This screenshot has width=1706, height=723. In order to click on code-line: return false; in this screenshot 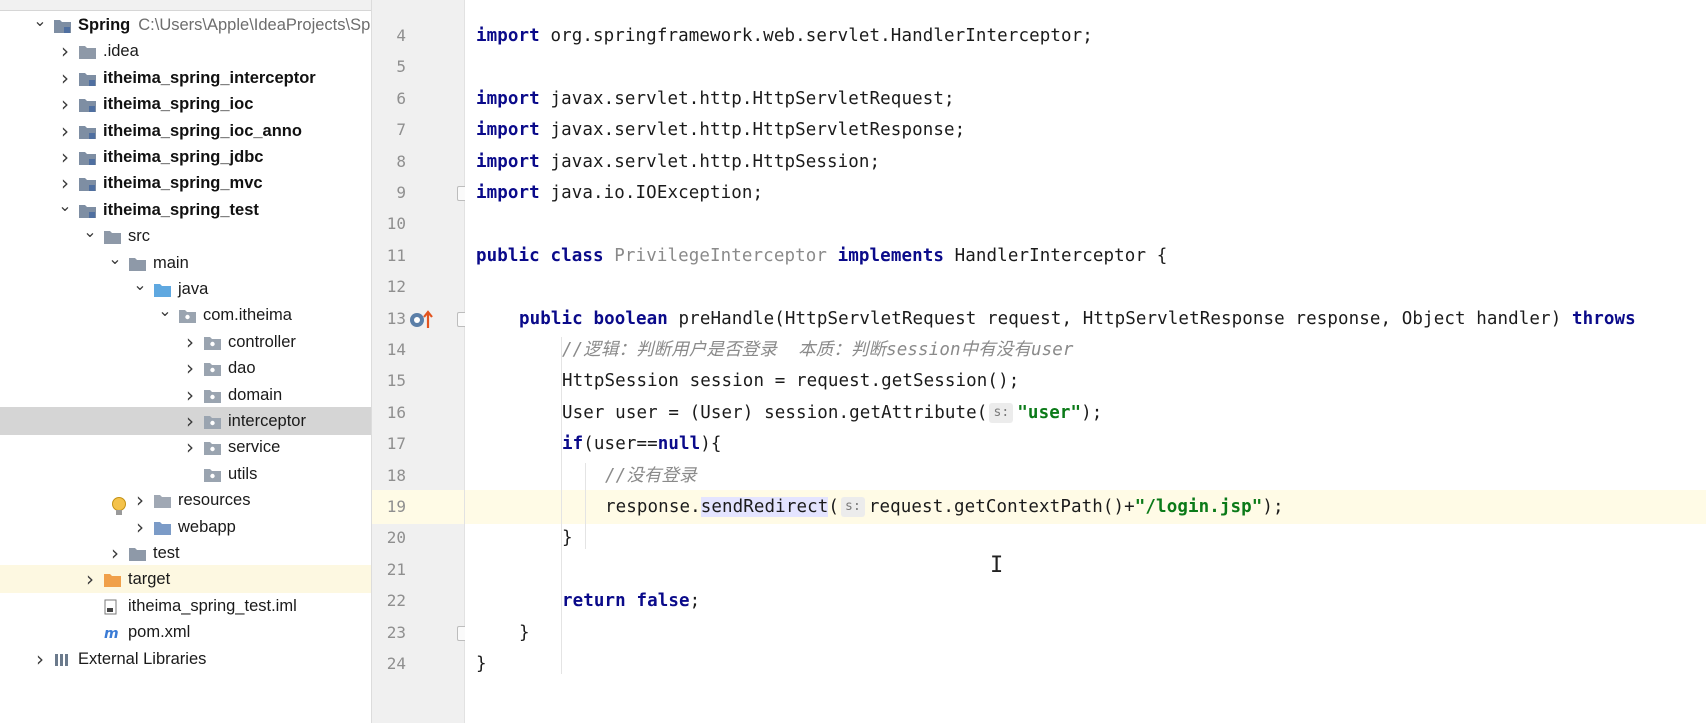, I will do `click(1085, 601)`.